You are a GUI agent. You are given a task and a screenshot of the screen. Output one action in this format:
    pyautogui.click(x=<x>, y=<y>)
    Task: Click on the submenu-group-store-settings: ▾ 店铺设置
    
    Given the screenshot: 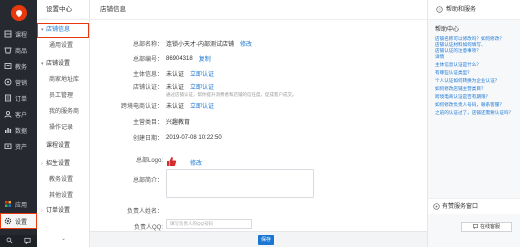 What is the action you would take?
    pyautogui.click(x=63, y=64)
    